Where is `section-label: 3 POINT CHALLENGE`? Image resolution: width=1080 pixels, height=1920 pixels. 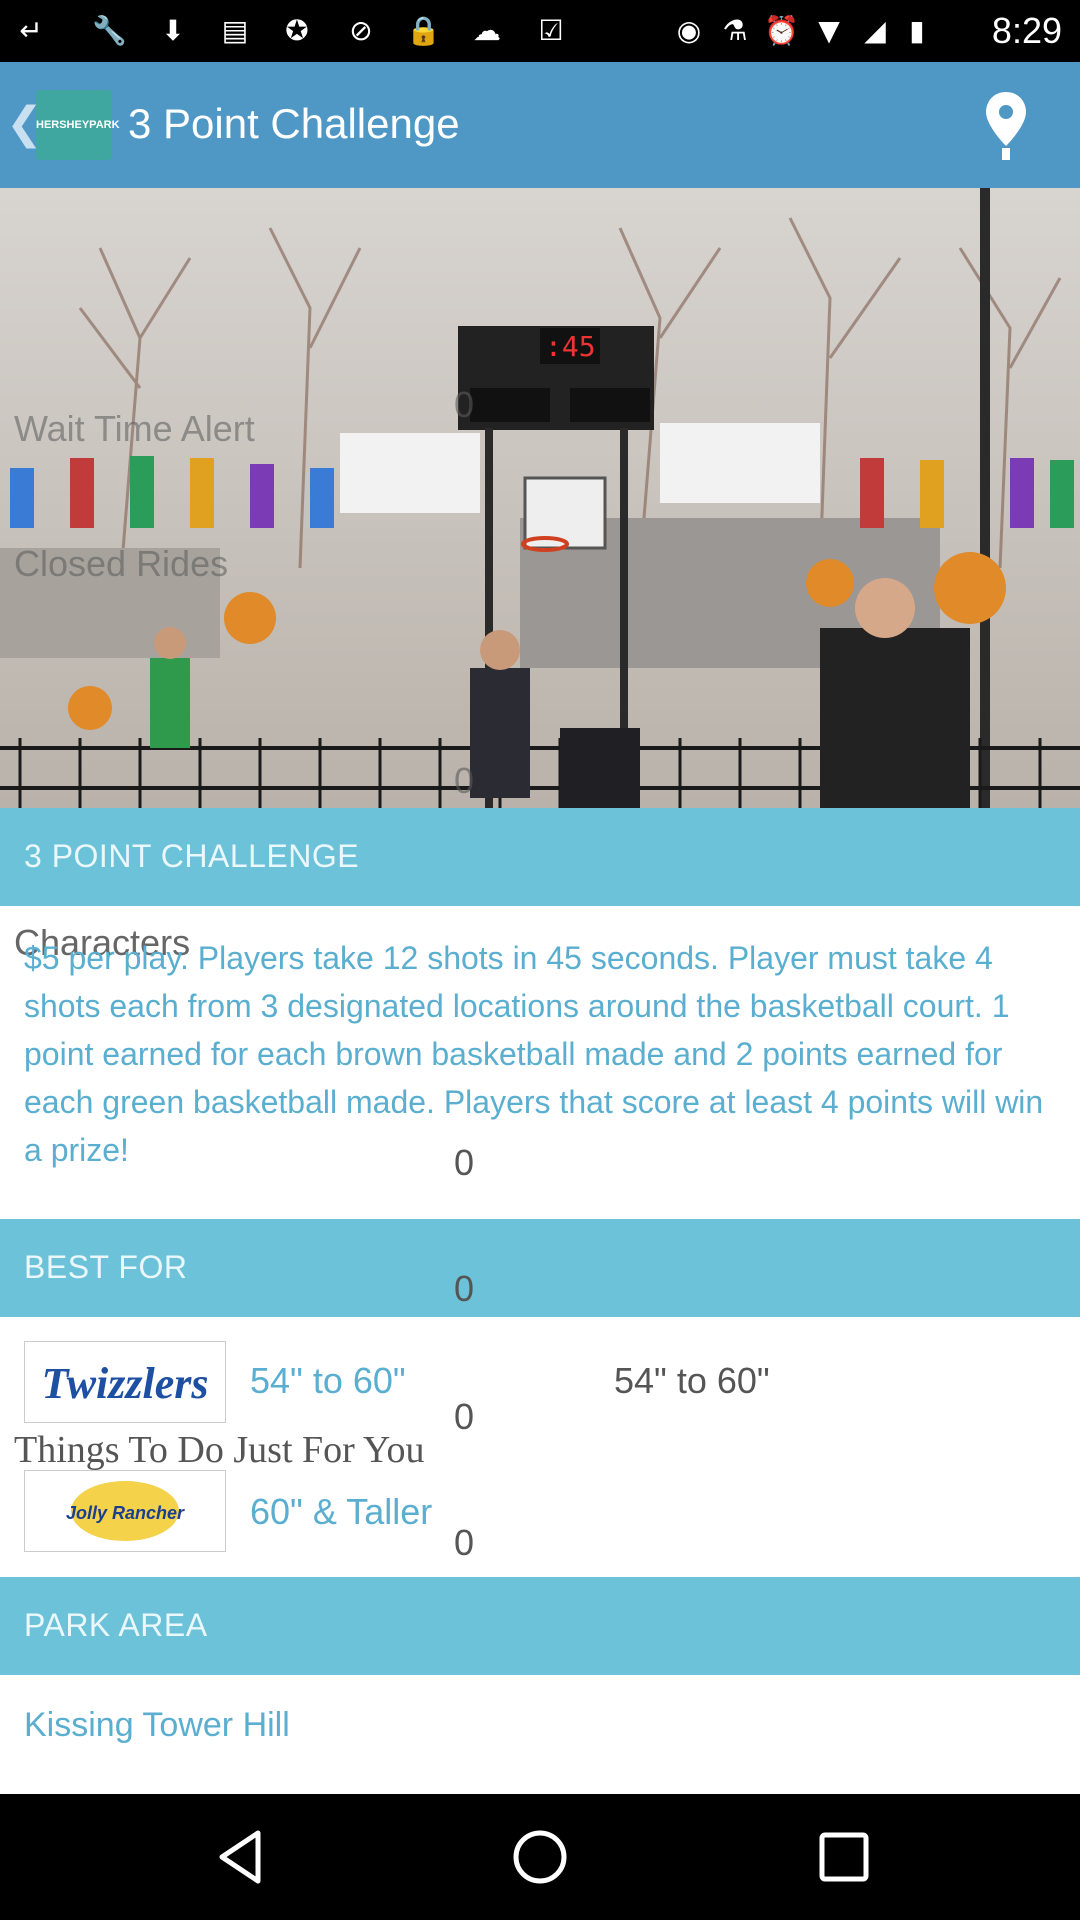 section-label: 3 POINT CHALLENGE is located at coordinates (192, 856).